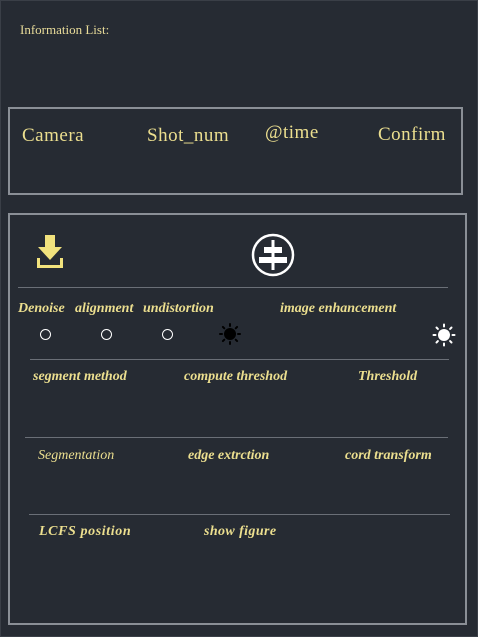  Describe the element at coordinates (228, 456) in the screenshot. I see `edge-extrction-button: edge extrction` at that location.